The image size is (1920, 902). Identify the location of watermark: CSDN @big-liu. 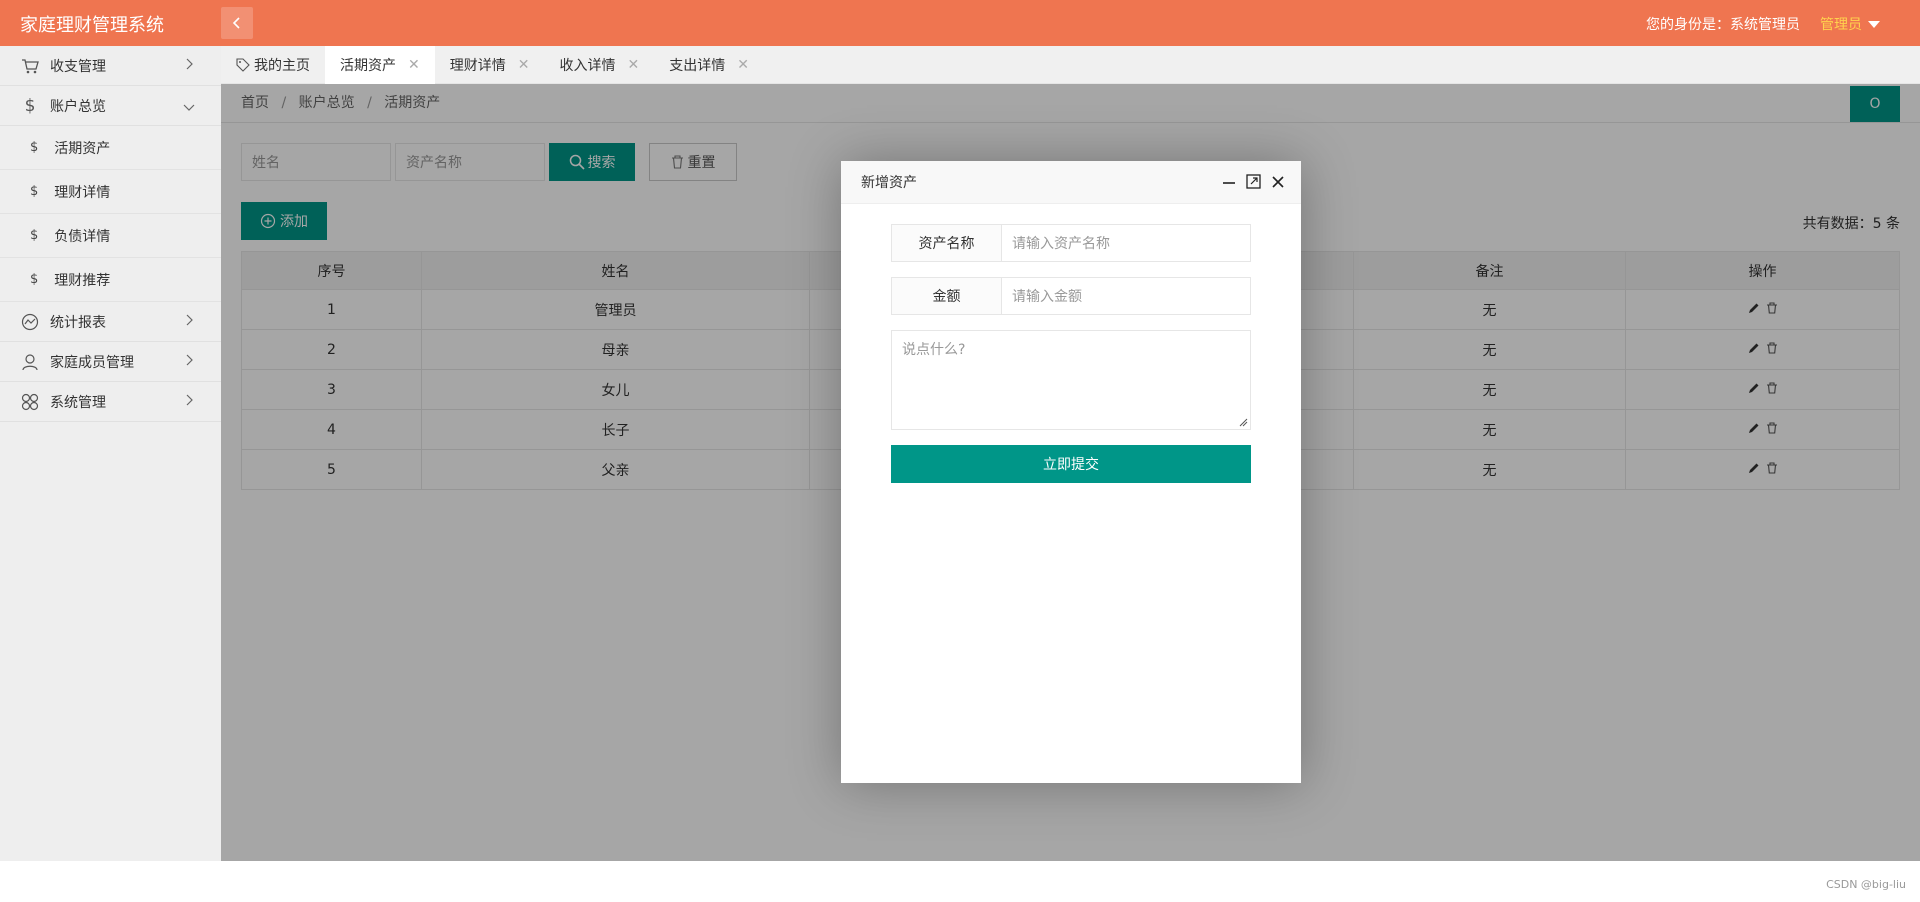
(1866, 884).